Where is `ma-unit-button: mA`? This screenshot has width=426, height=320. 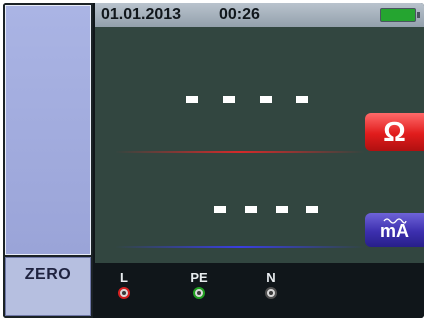 ma-unit-button: mA is located at coordinates (394, 230).